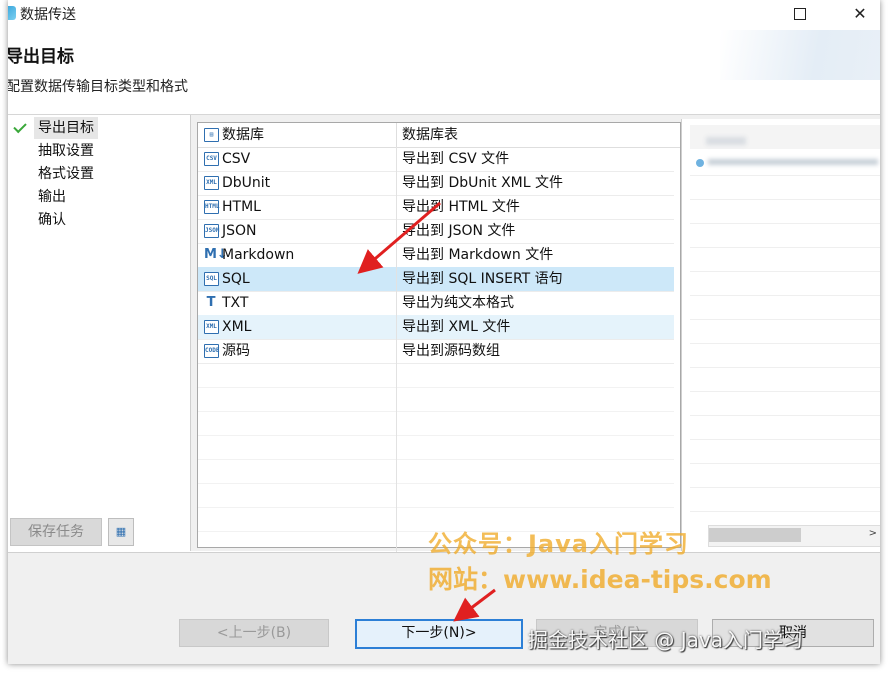 The image size is (888, 674). What do you see at coordinates (236, 351) in the screenshot?
I see `row-type-name: 源码` at bounding box center [236, 351].